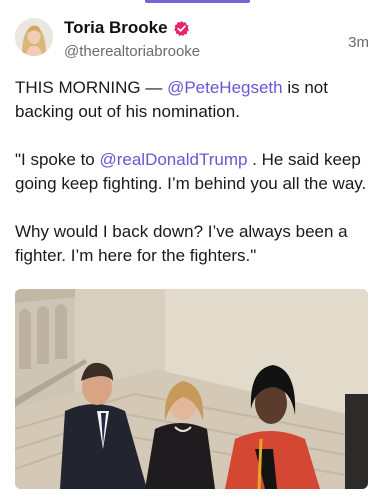  Describe the element at coordinates (358, 42) in the screenshot. I see `post-timestamp: 3m` at that location.